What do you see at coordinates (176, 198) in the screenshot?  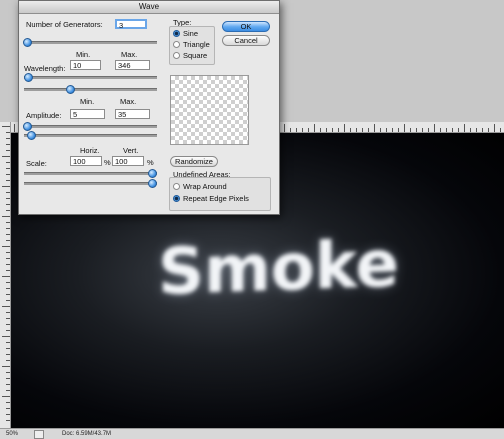 I see `repeat-edge-pixels-radio` at bounding box center [176, 198].